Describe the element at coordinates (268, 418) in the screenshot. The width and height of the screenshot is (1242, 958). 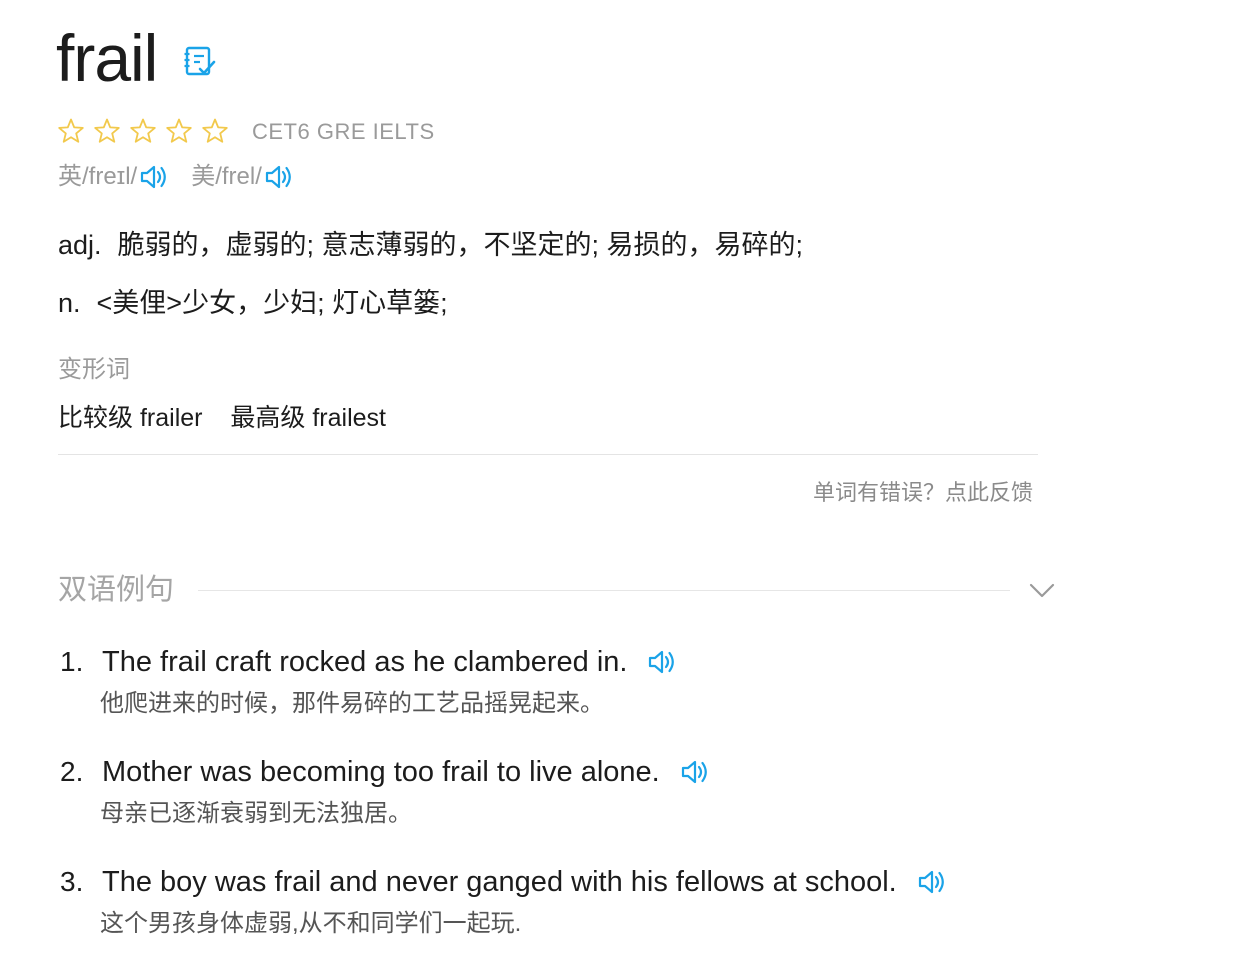
I see `inflection-label: 最高级` at that location.